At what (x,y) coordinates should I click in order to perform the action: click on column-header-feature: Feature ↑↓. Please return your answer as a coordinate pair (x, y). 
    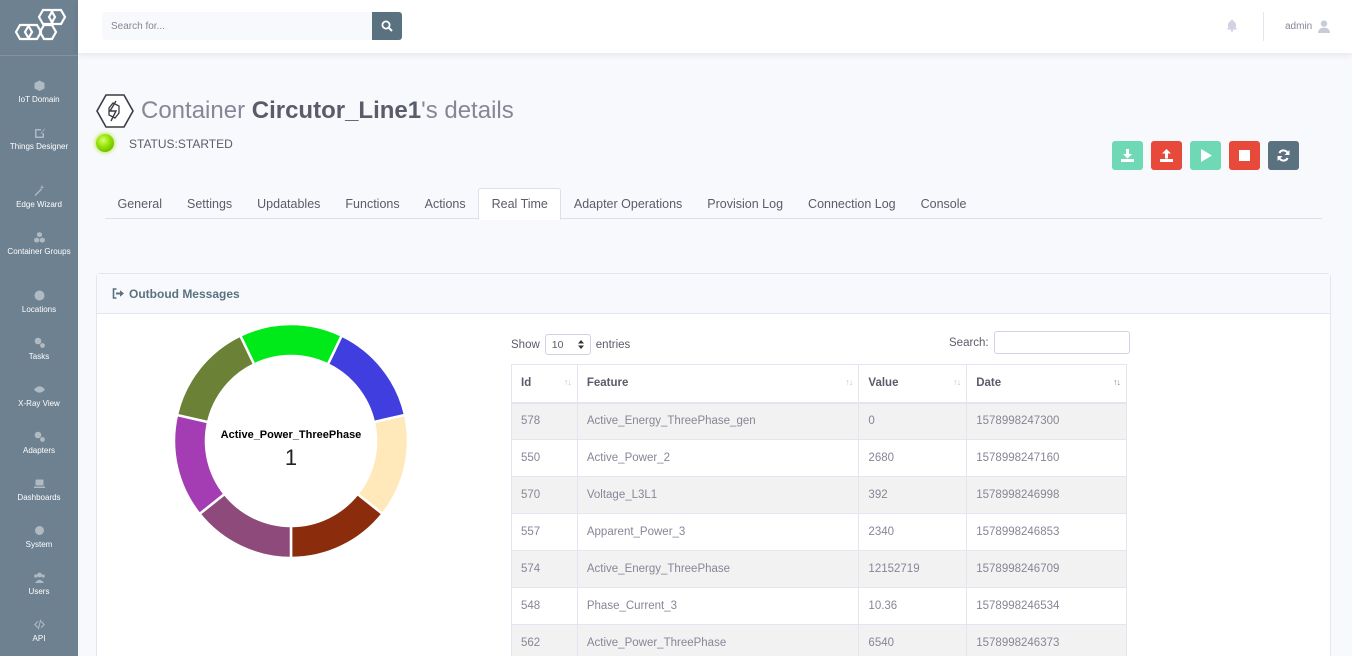
    Looking at the image, I should click on (718, 384).